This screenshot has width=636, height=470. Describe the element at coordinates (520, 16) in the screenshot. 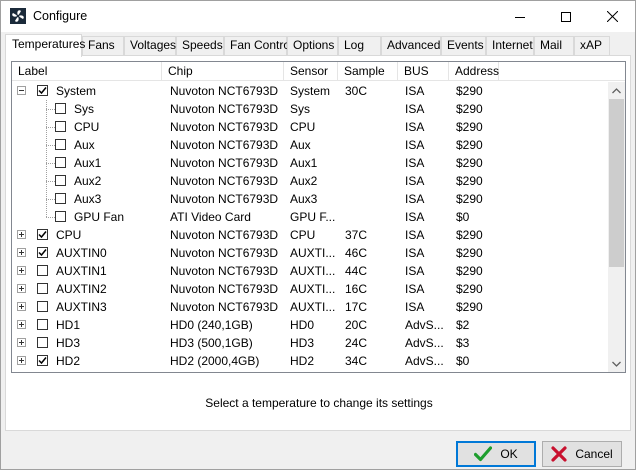

I see `minimize-button` at that location.